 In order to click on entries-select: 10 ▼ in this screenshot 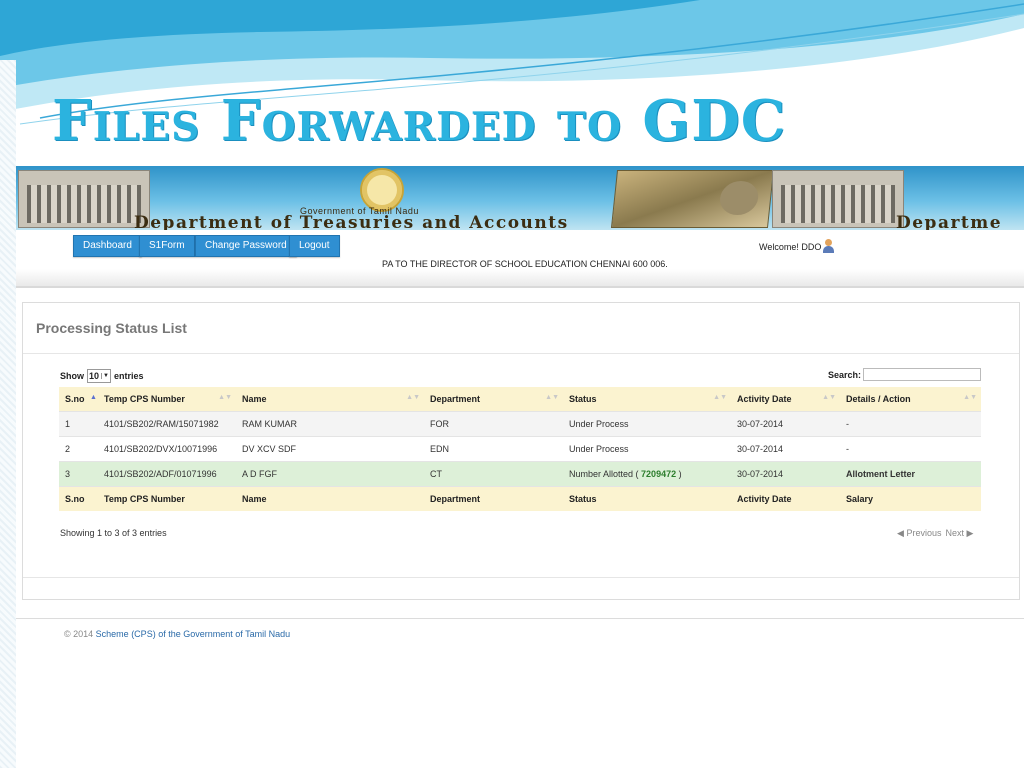, I will do `click(99, 376)`.